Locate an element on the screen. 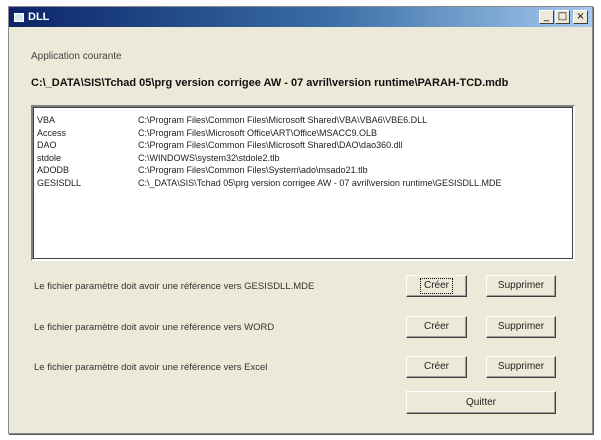  close-icon: × is located at coordinates (580, 17).